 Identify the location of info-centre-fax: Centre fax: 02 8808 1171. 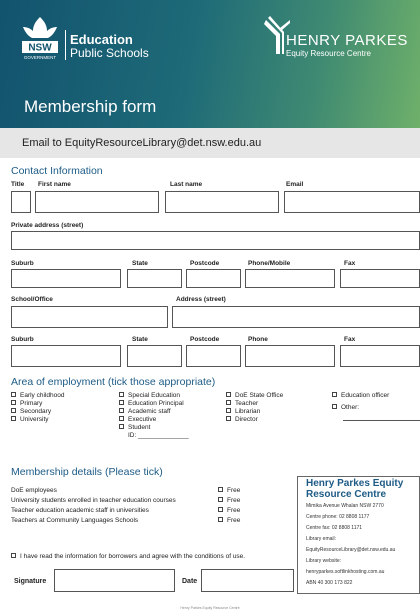
(334, 528).